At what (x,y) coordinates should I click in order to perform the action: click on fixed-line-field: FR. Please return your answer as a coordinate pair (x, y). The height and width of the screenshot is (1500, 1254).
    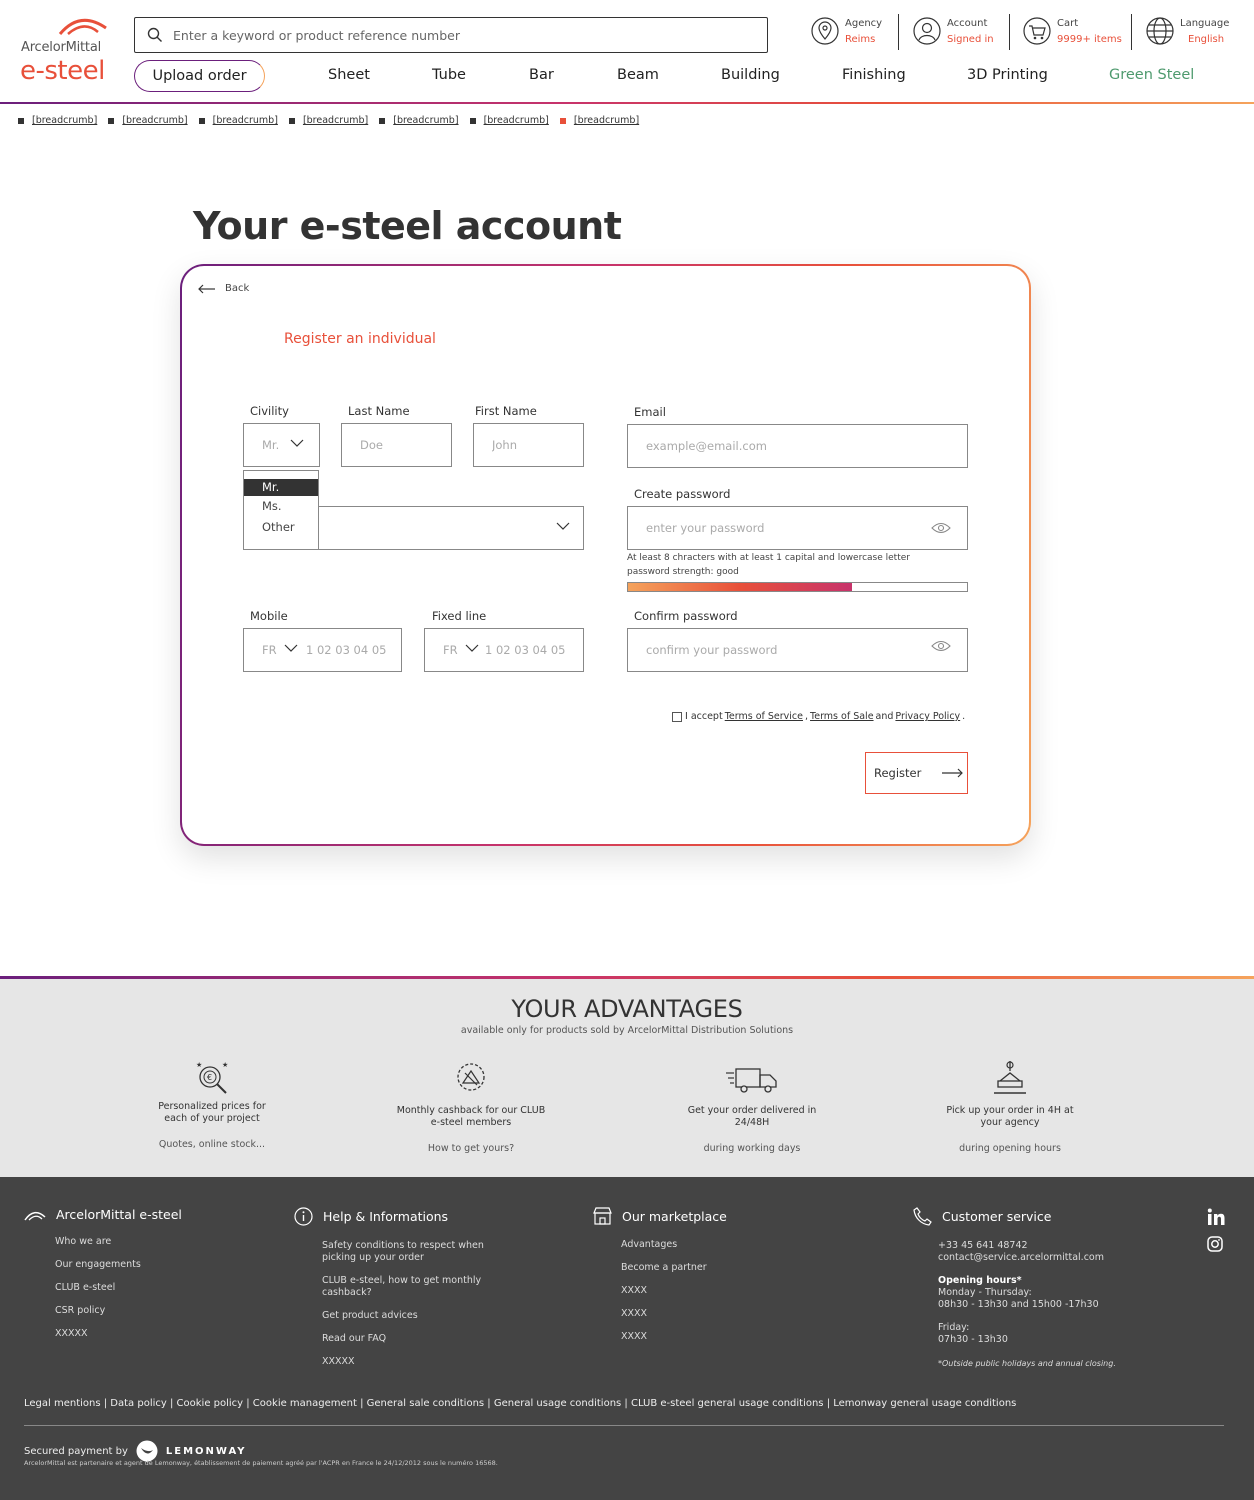
    Looking at the image, I should click on (504, 650).